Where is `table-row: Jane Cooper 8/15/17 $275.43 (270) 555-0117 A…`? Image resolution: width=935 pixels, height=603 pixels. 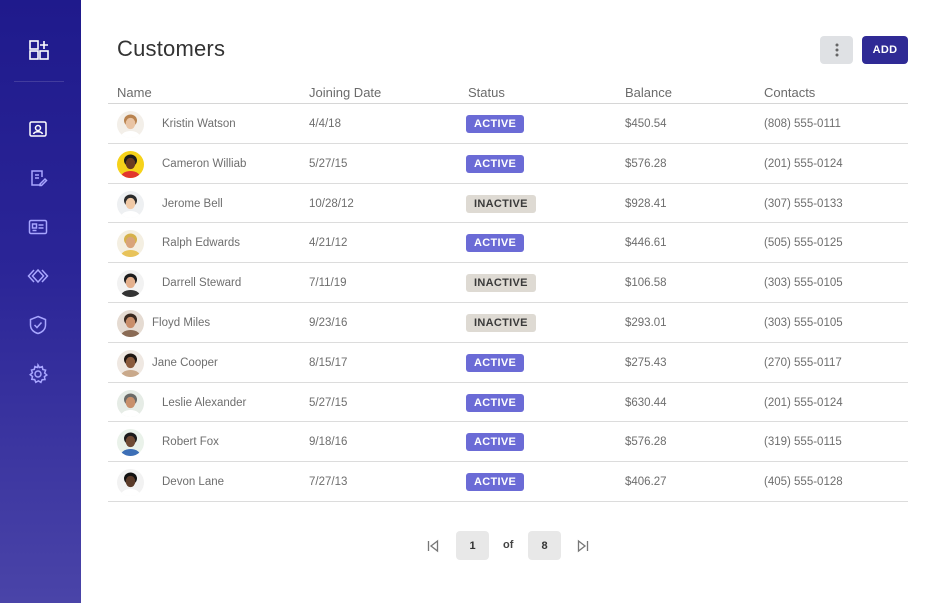
table-row: Jane Cooper 8/15/17 $275.43 (270) 555-0117 A… is located at coordinates (508, 363).